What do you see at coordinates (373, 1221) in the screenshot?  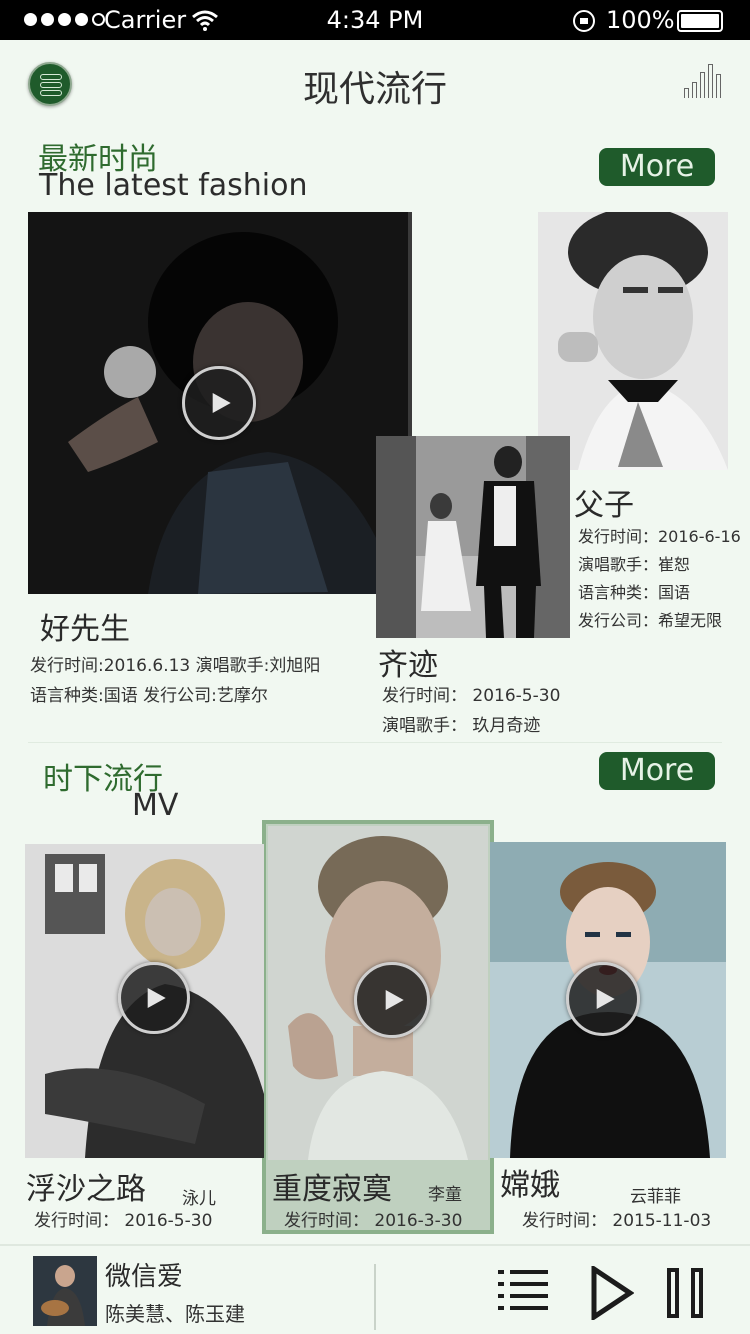 I see `mv-item-date-2: 发行时间： 2016-3-30` at bounding box center [373, 1221].